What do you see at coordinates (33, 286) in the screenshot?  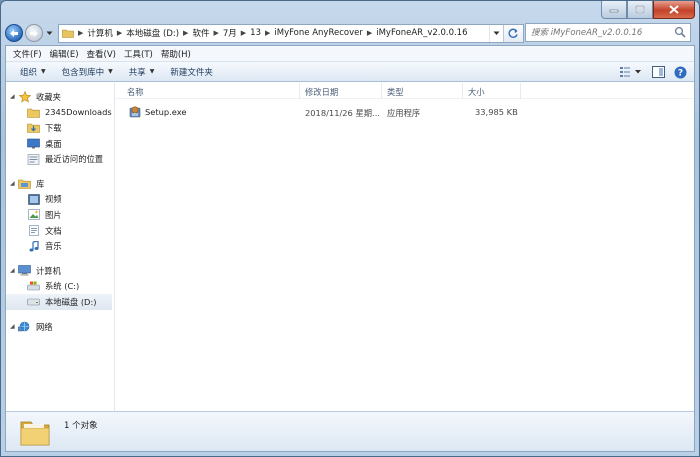 I see `system-drive-icon` at bounding box center [33, 286].